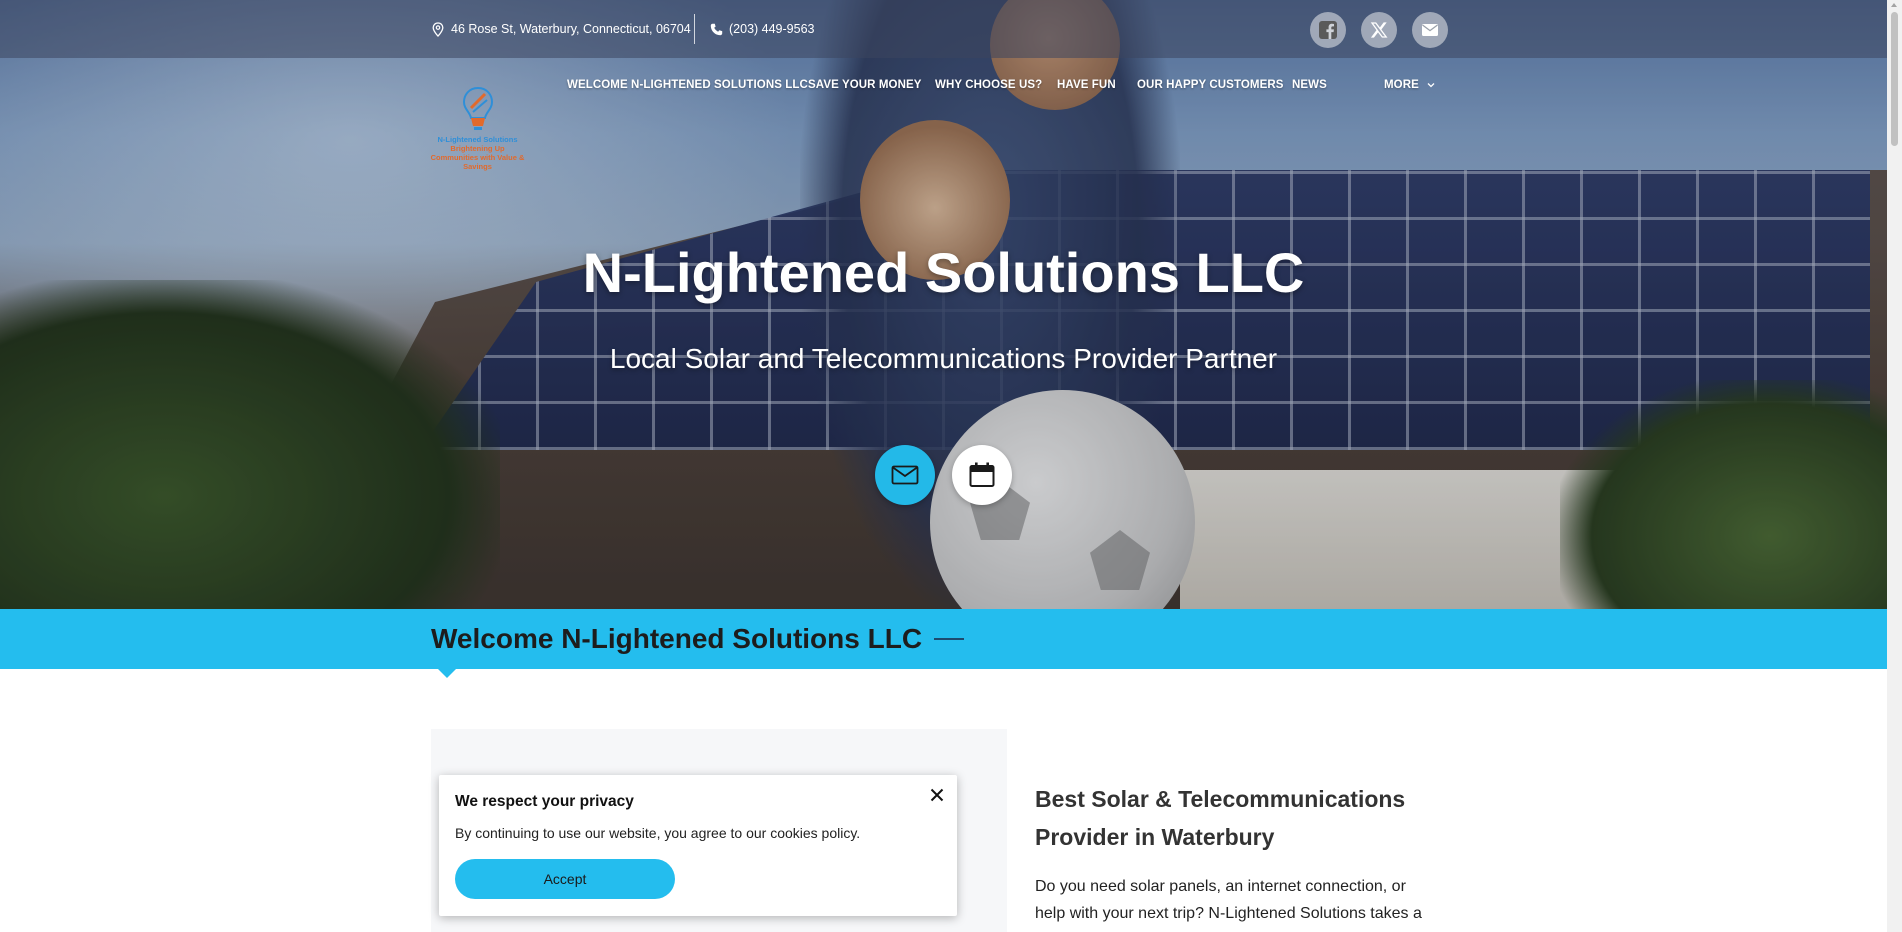 This screenshot has width=1902, height=932. I want to click on section-title-dash, so click(949, 639).